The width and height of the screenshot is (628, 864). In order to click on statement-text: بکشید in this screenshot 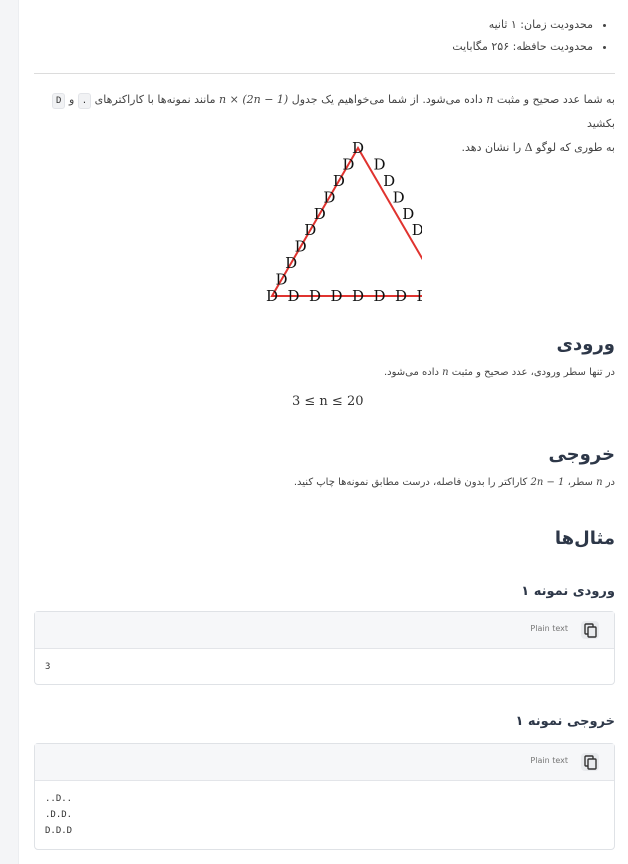, I will do `click(600, 123)`.